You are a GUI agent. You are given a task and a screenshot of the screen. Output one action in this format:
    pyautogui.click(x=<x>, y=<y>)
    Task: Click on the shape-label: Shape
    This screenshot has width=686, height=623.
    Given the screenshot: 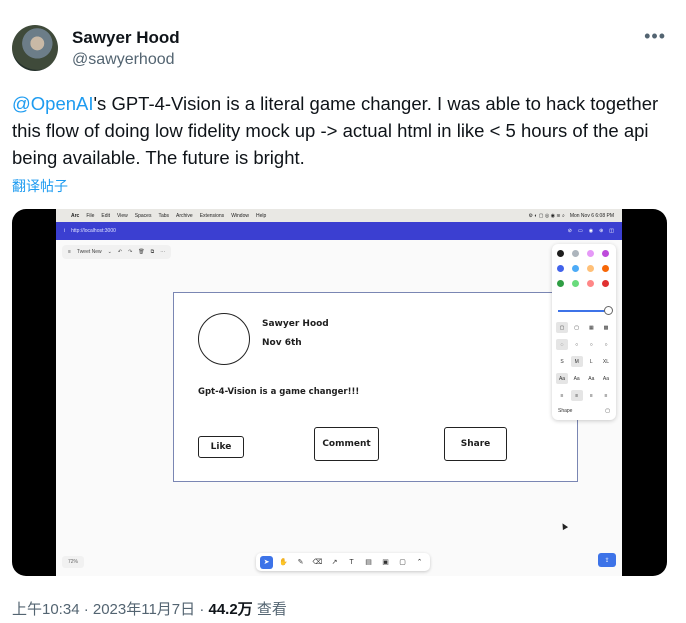 What is the action you would take?
    pyautogui.click(x=565, y=411)
    